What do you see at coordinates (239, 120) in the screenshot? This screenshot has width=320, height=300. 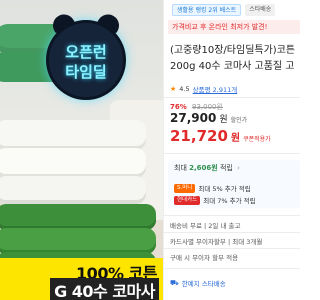 I see `sale-price-label: 할인가` at bounding box center [239, 120].